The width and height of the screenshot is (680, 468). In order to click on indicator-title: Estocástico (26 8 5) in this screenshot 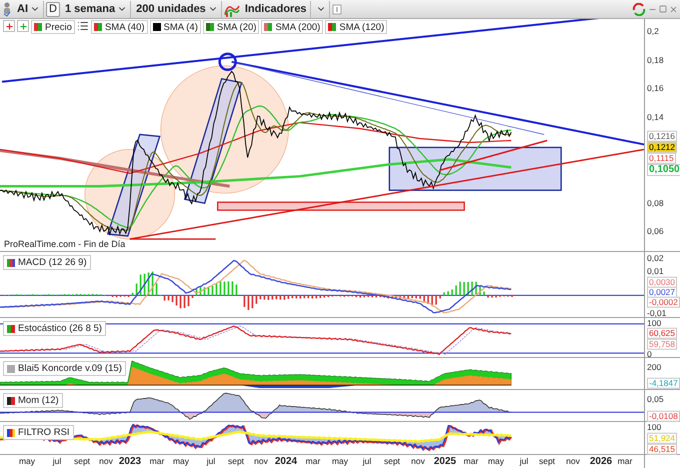, I will do `click(60, 328)`.